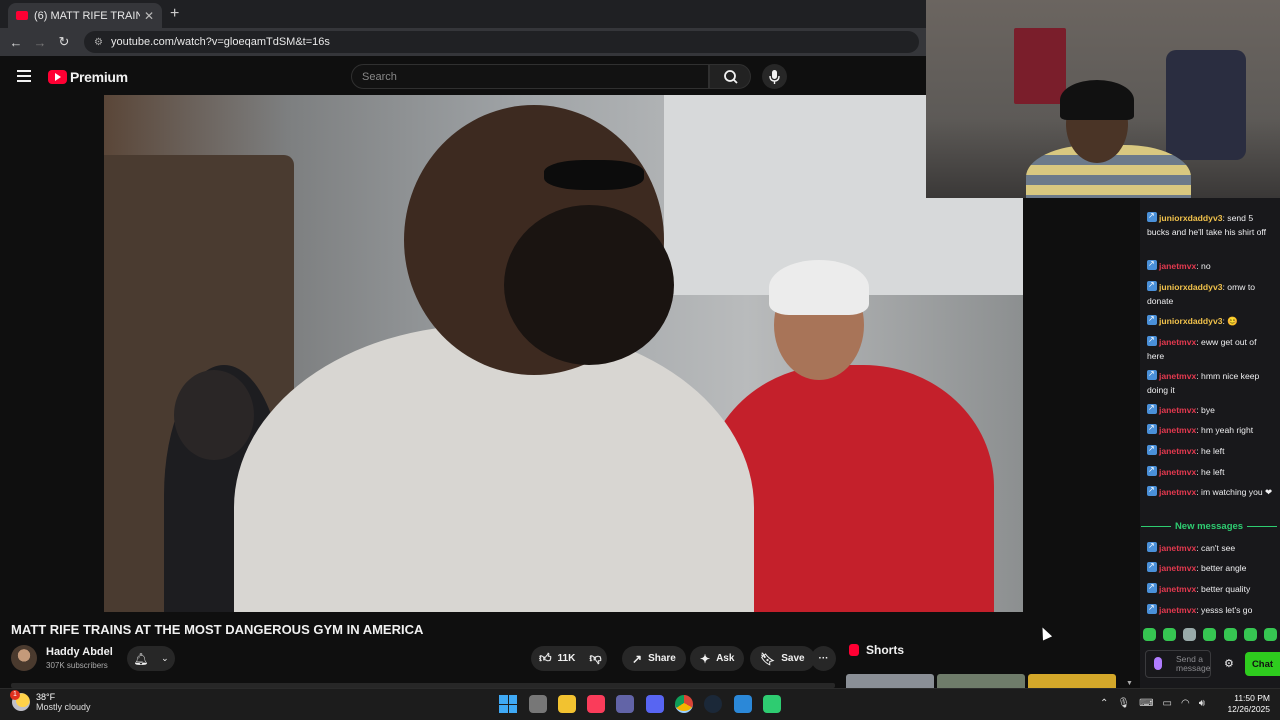  Describe the element at coordinates (538, 704) in the screenshot. I see `task-view-icon` at that location.